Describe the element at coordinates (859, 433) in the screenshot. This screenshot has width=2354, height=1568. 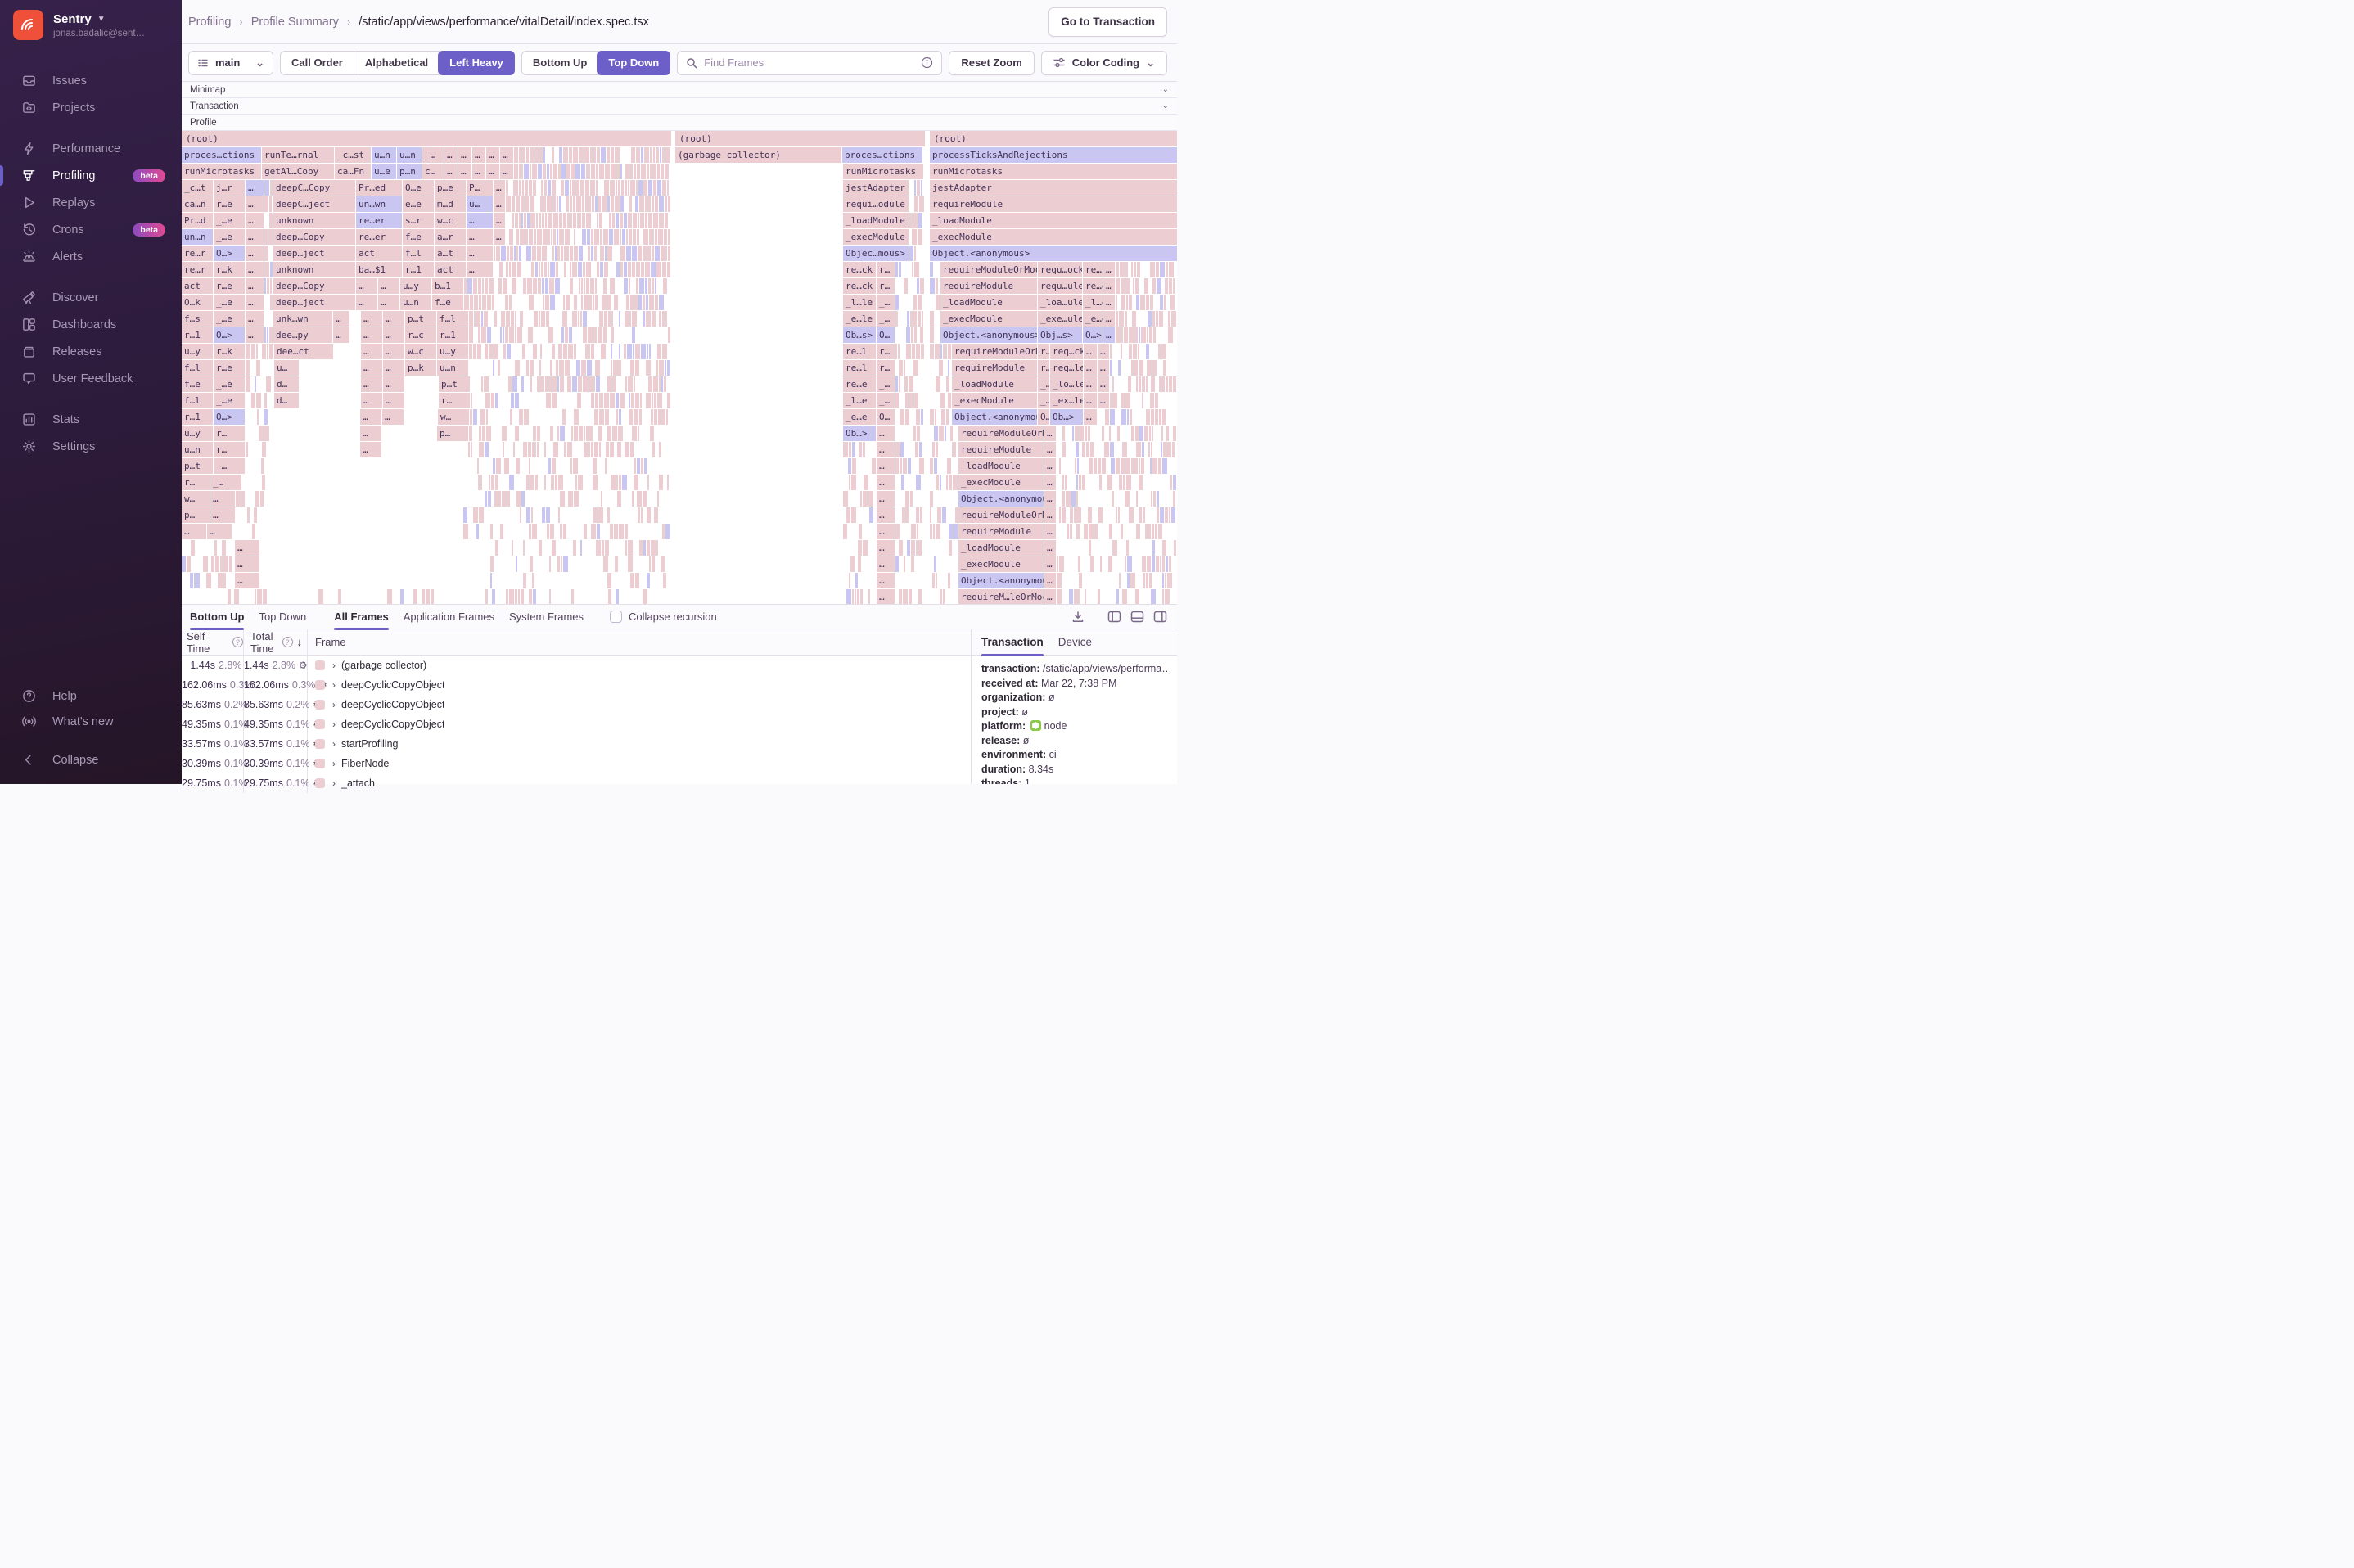
I see `flame-frame-cell: Ob…>` at that location.